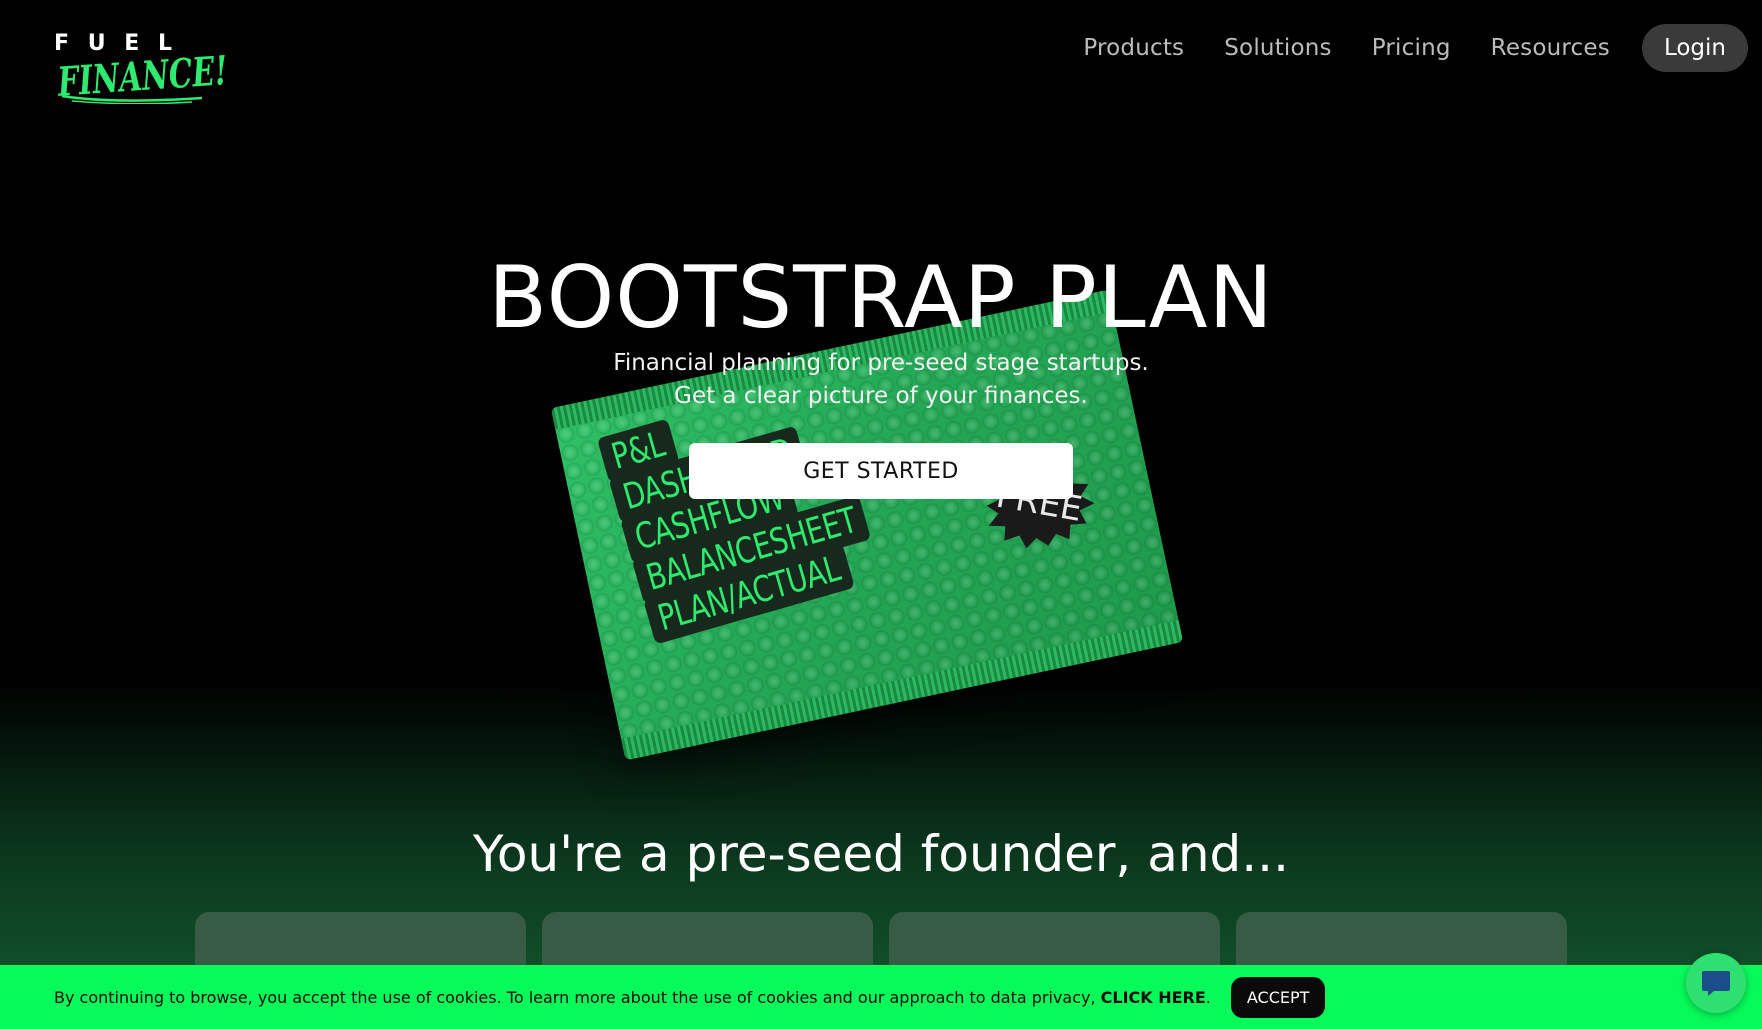 This screenshot has width=1762, height=1029. I want to click on nav-solutions: Solutions, so click(1277, 48).